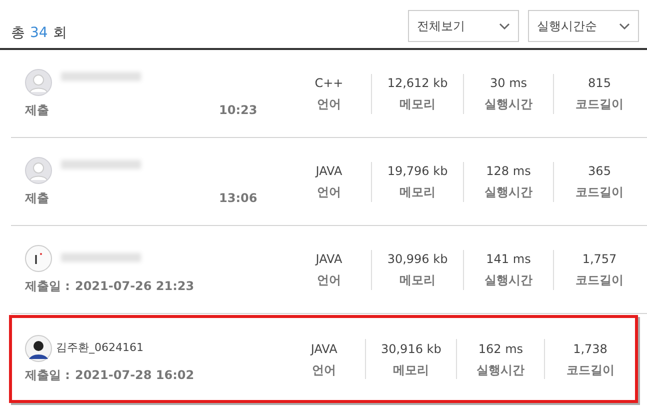 The height and width of the screenshot is (411, 647). Describe the element at coordinates (238, 110) in the screenshot. I see `submit-date: 10:23` at that location.